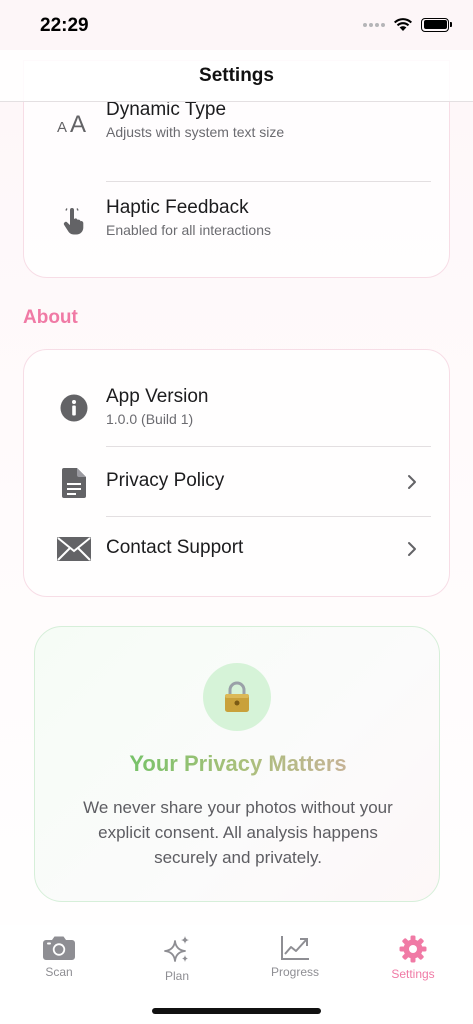 Image resolution: width=473 pixels, height=1024 pixels. I want to click on tab-label: Scan, so click(59, 972).